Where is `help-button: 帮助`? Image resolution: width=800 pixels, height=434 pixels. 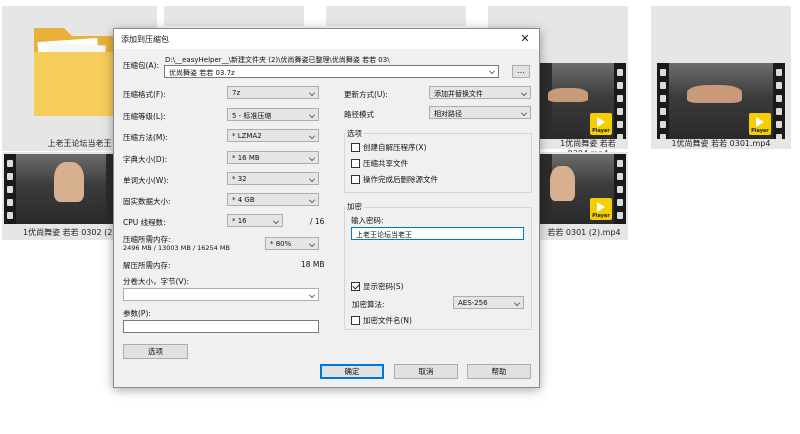
help-button: 帮助 is located at coordinates (499, 371).